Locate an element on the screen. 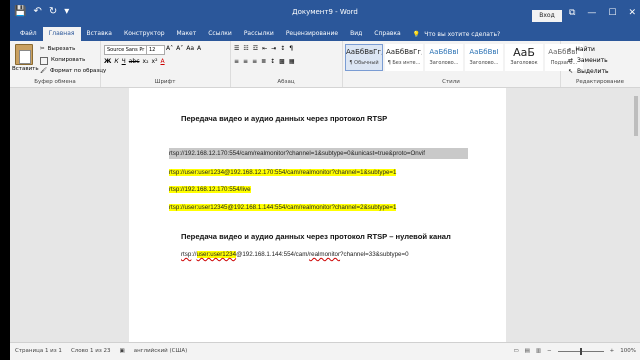 This screenshot has height=360, width=640. zoom-slider is located at coordinates (580, 351).